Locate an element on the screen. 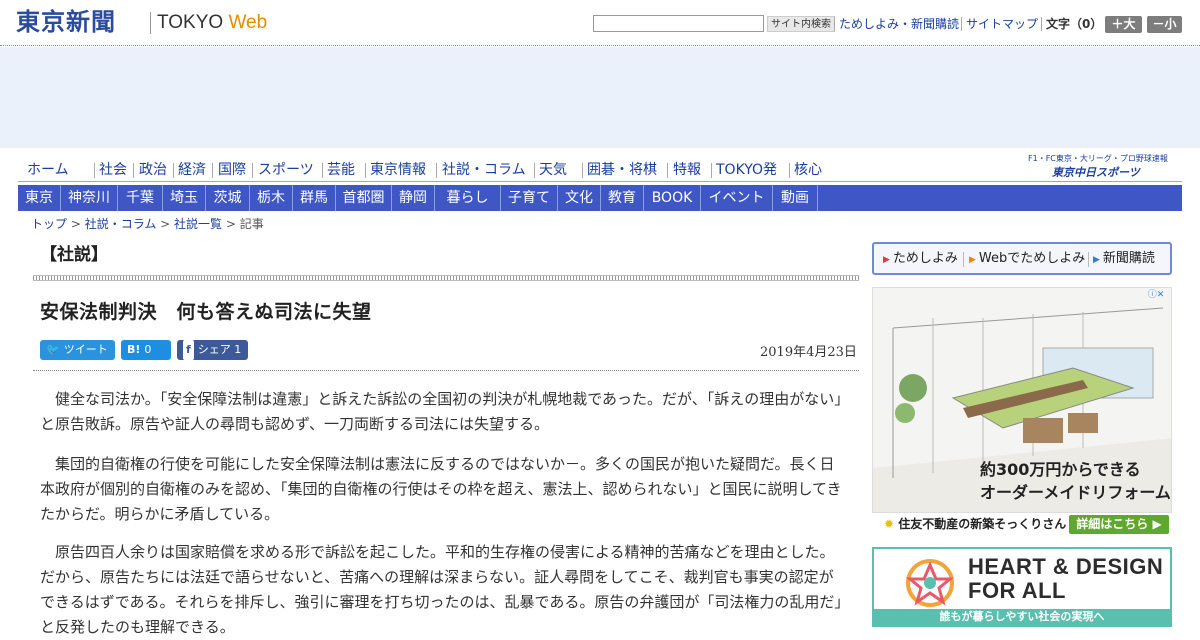 The height and width of the screenshot is (640, 1200). ad-heart-design-line2: FOR ALL is located at coordinates (1017, 590).